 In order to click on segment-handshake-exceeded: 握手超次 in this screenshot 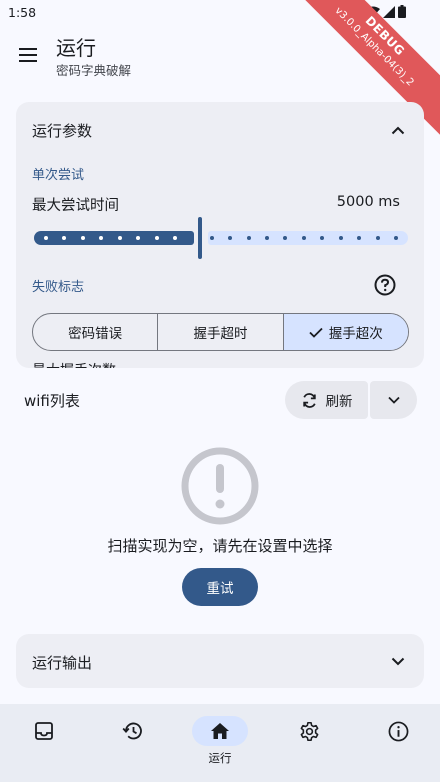, I will do `click(345, 332)`.